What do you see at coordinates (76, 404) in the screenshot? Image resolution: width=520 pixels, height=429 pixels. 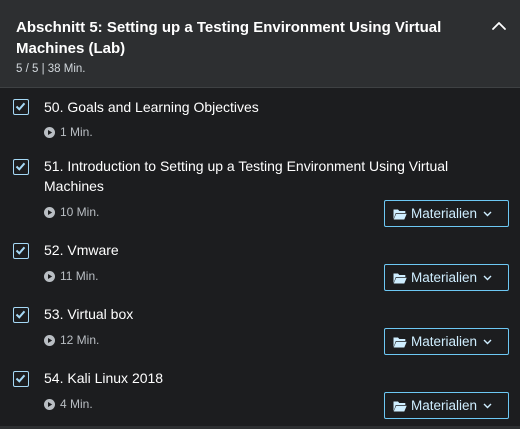 I see `lecture-duration-text: 4 Min.` at bounding box center [76, 404].